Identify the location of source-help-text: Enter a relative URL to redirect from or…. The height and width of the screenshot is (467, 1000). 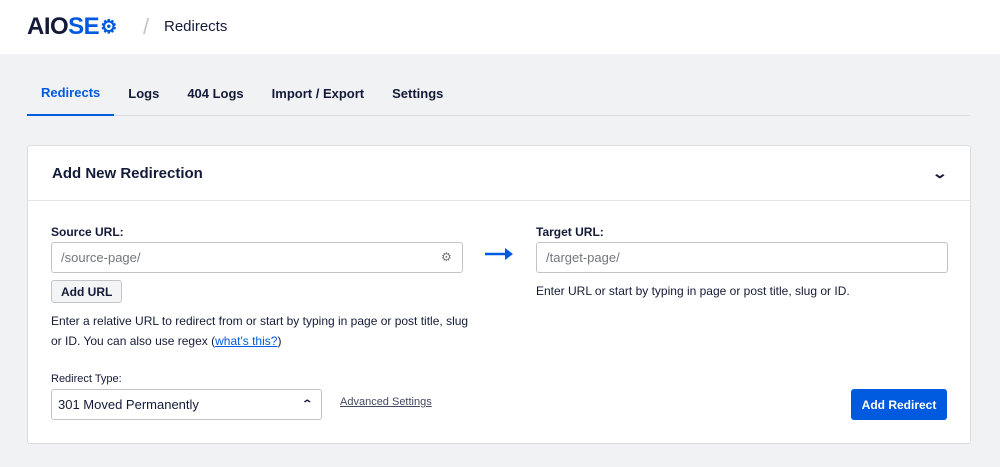
(260, 331).